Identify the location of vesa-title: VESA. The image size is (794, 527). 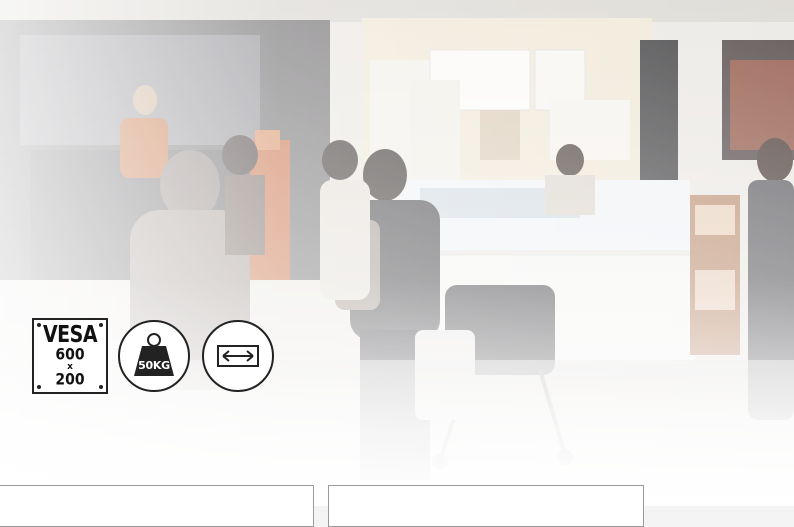
(70, 334).